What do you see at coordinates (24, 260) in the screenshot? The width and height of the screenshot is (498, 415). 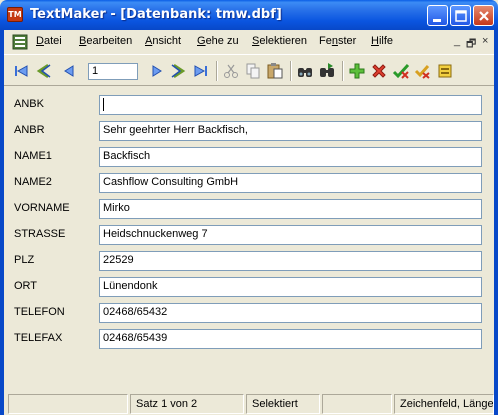 I see `field-label-plz: PLZ` at bounding box center [24, 260].